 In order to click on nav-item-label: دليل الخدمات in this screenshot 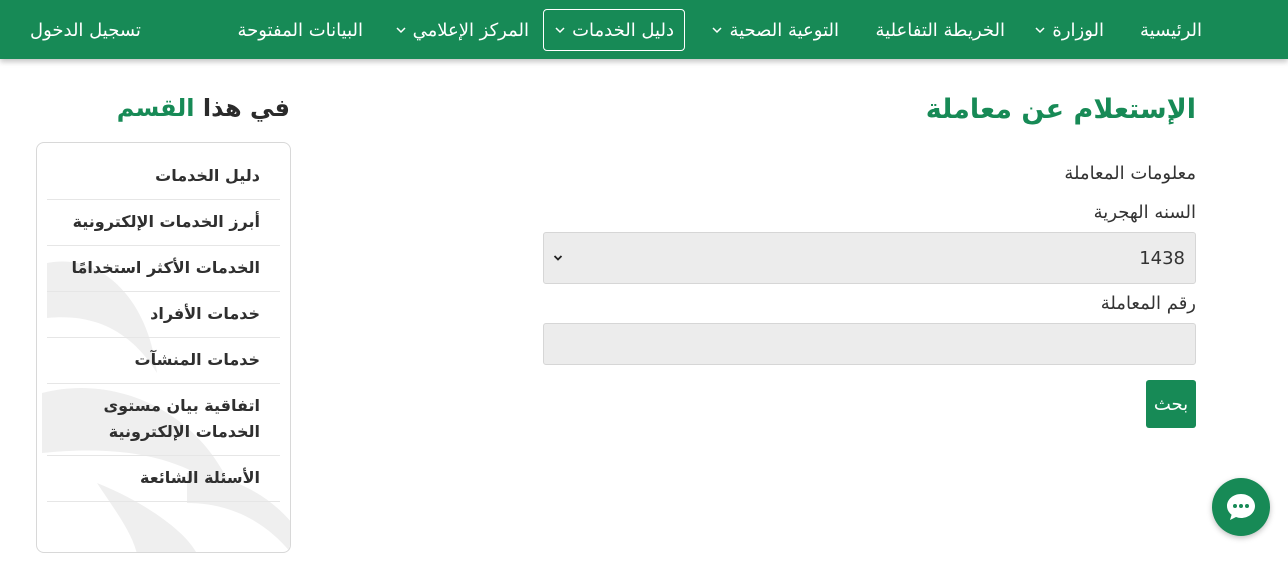, I will do `click(623, 30)`.